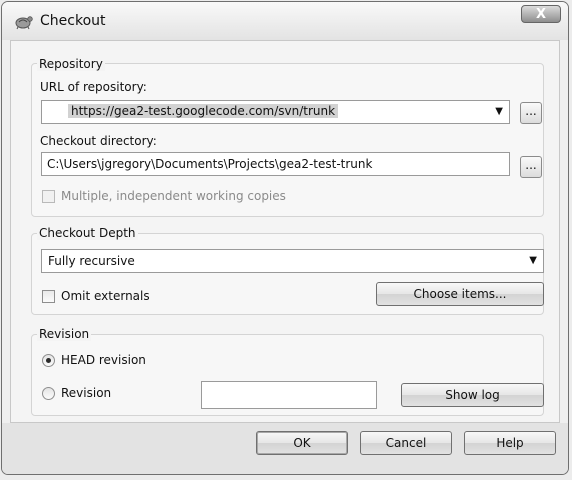 The width and height of the screenshot is (572, 480). I want to click on close-button: X, so click(541, 14).